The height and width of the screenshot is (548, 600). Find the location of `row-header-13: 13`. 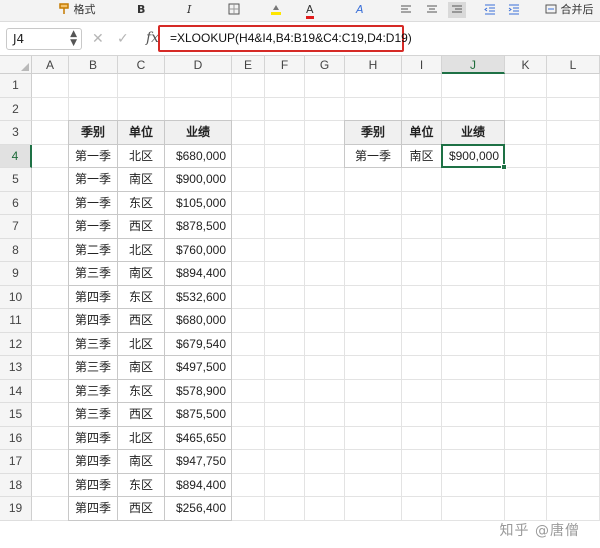

row-header-13: 13 is located at coordinates (16, 368).